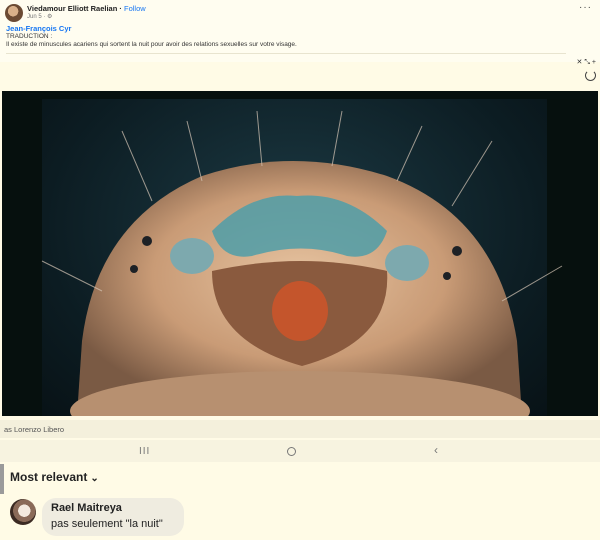 This screenshot has height=540, width=600. I want to click on tagged-name-link: Jean-François Cyr, so click(38, 28).